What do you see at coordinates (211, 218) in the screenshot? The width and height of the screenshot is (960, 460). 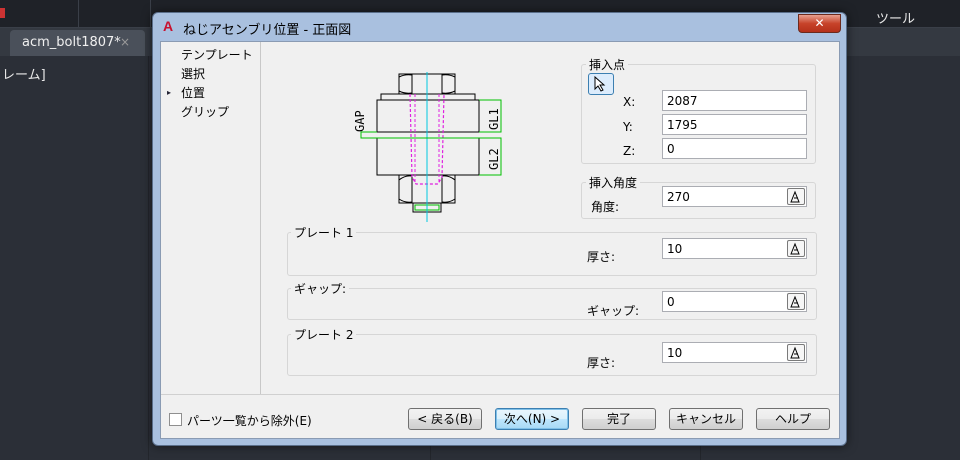 I see `wizard-nav: テンプレート 選択 ▸ 位置 グリップ` at bounding box center [211, 218].